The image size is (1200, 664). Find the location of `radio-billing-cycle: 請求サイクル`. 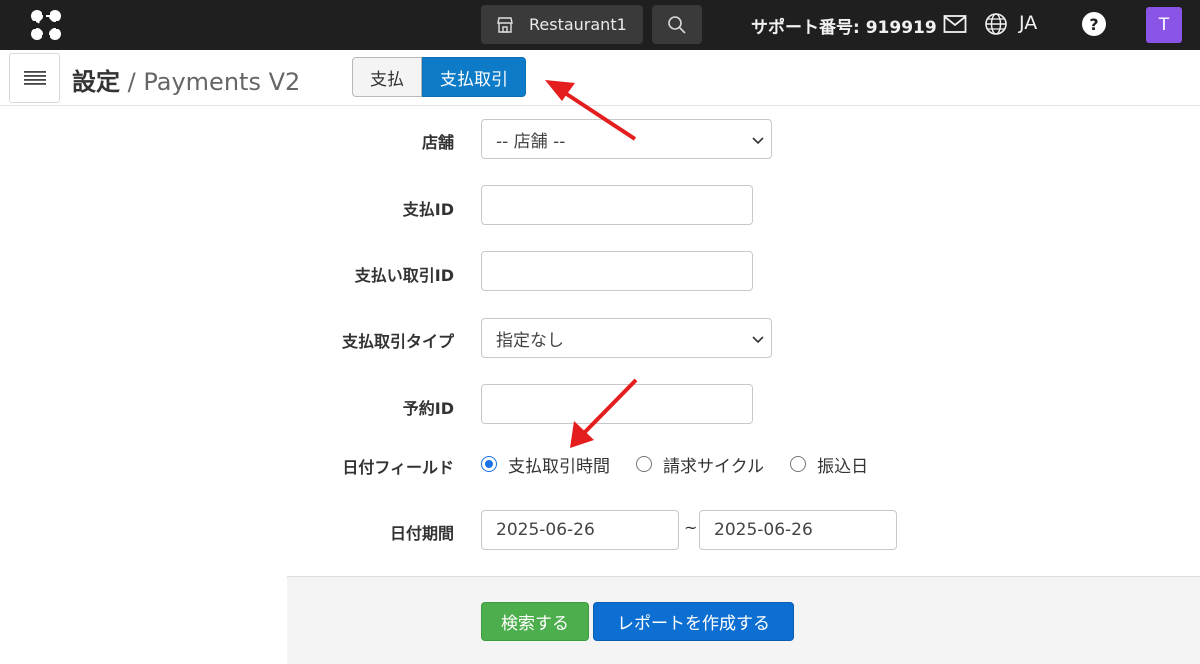

radio-billing-cycle: 請求サイクル is located at coordinates (700, 464).